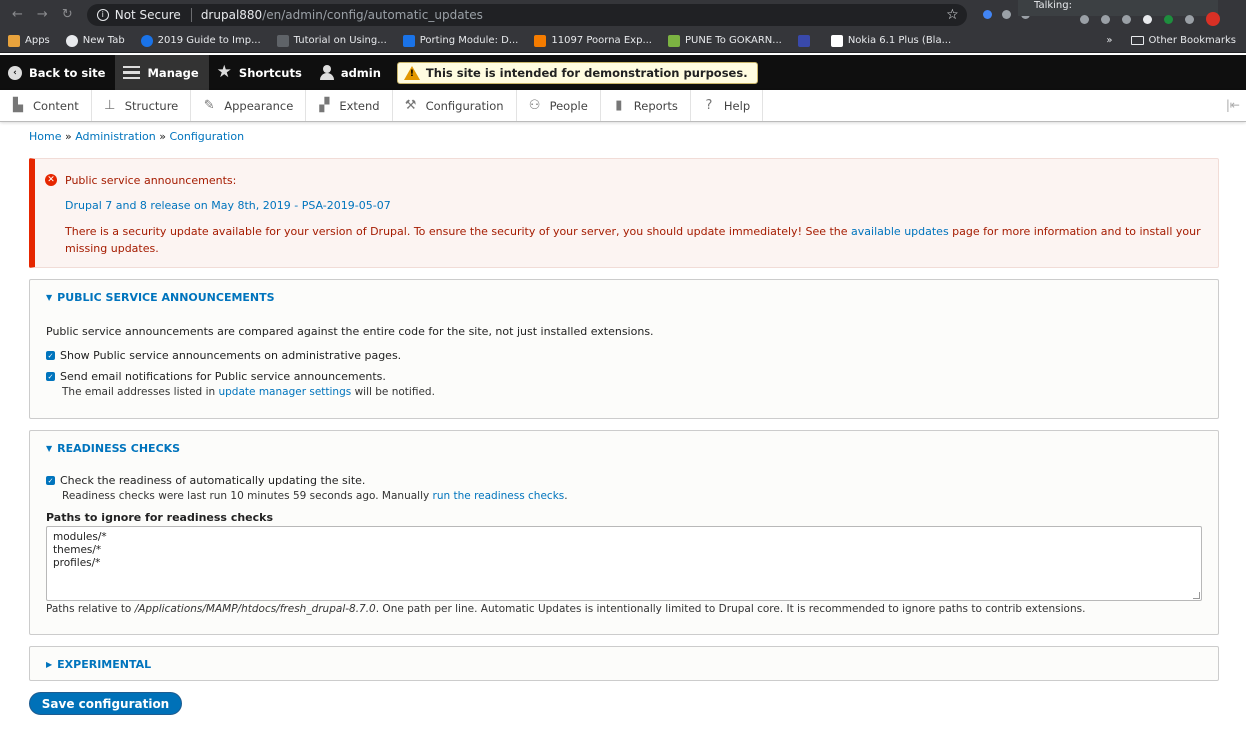 The height and width of the screenshot is (730, 1246). I want to click on tray-item-content: ▙ Content, so click(46, 105).